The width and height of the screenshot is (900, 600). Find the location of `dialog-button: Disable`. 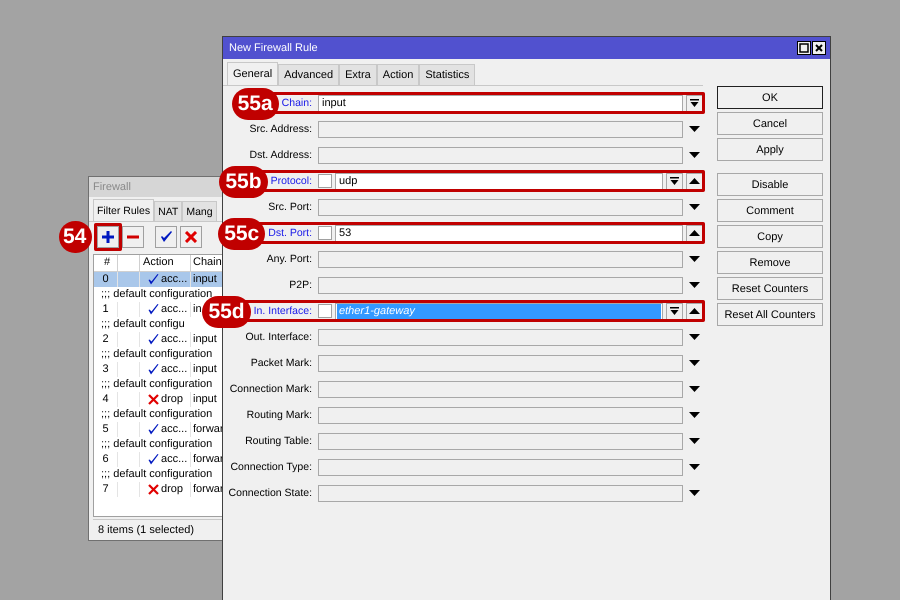

dialog-button: Disable is located at coordinates (770, 184).